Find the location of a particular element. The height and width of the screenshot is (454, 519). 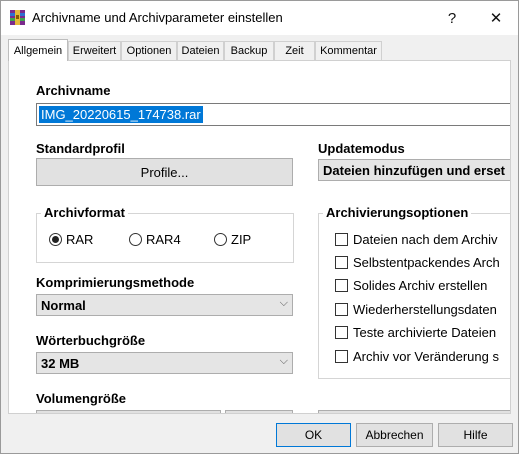

option-delete-after-archiving: Dateien nach dem Archiv is located at coordinates (416, 239).